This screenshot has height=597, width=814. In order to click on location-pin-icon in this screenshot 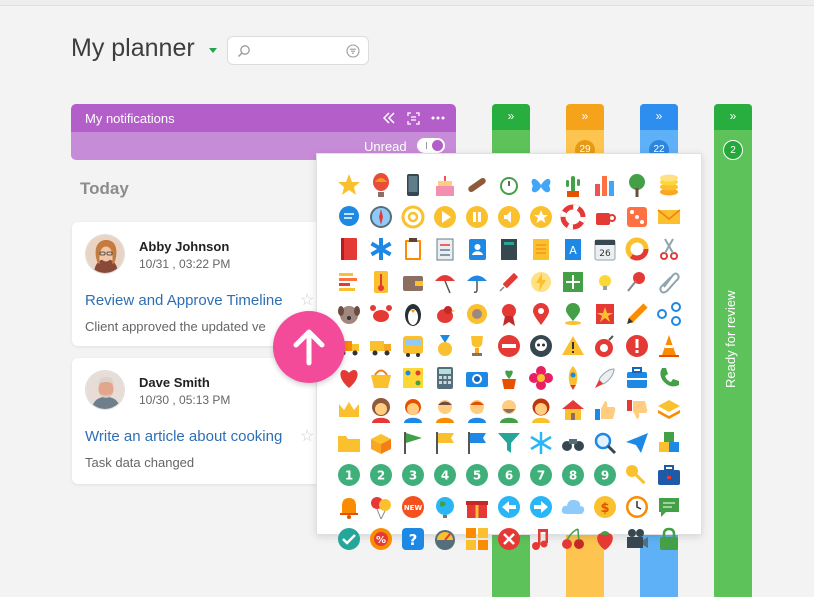, I will do `click(573, 314)`.